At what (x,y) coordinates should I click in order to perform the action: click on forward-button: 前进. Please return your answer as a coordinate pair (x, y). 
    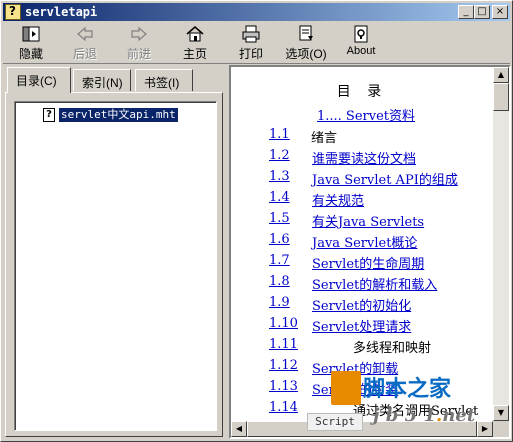
    Looking at the image, I should click on (139, 43).